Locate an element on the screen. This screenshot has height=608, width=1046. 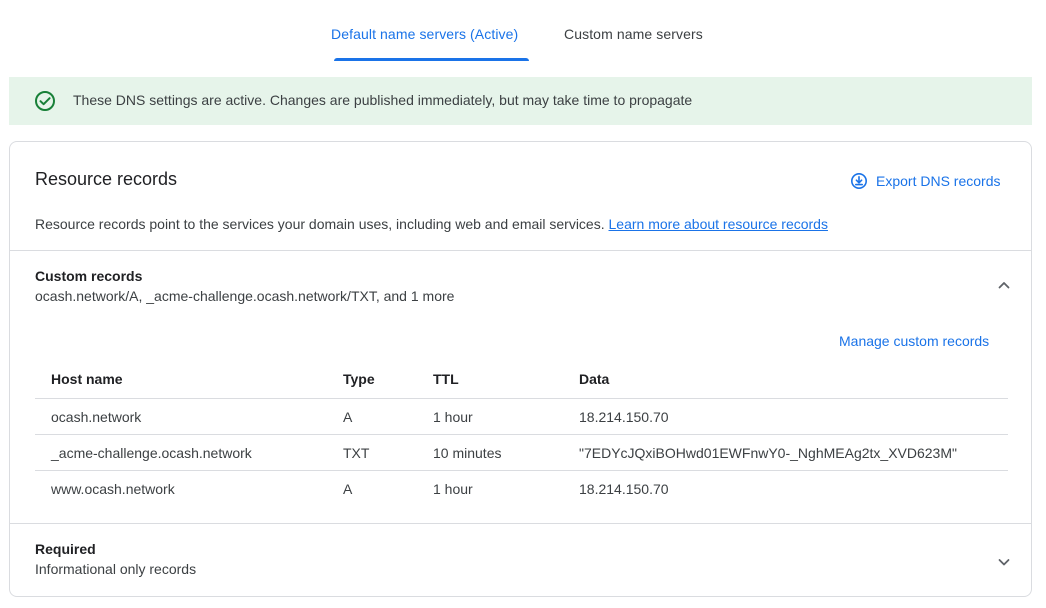
export-dns-records-button: Export DNS records is located at coordinates (925, 181).